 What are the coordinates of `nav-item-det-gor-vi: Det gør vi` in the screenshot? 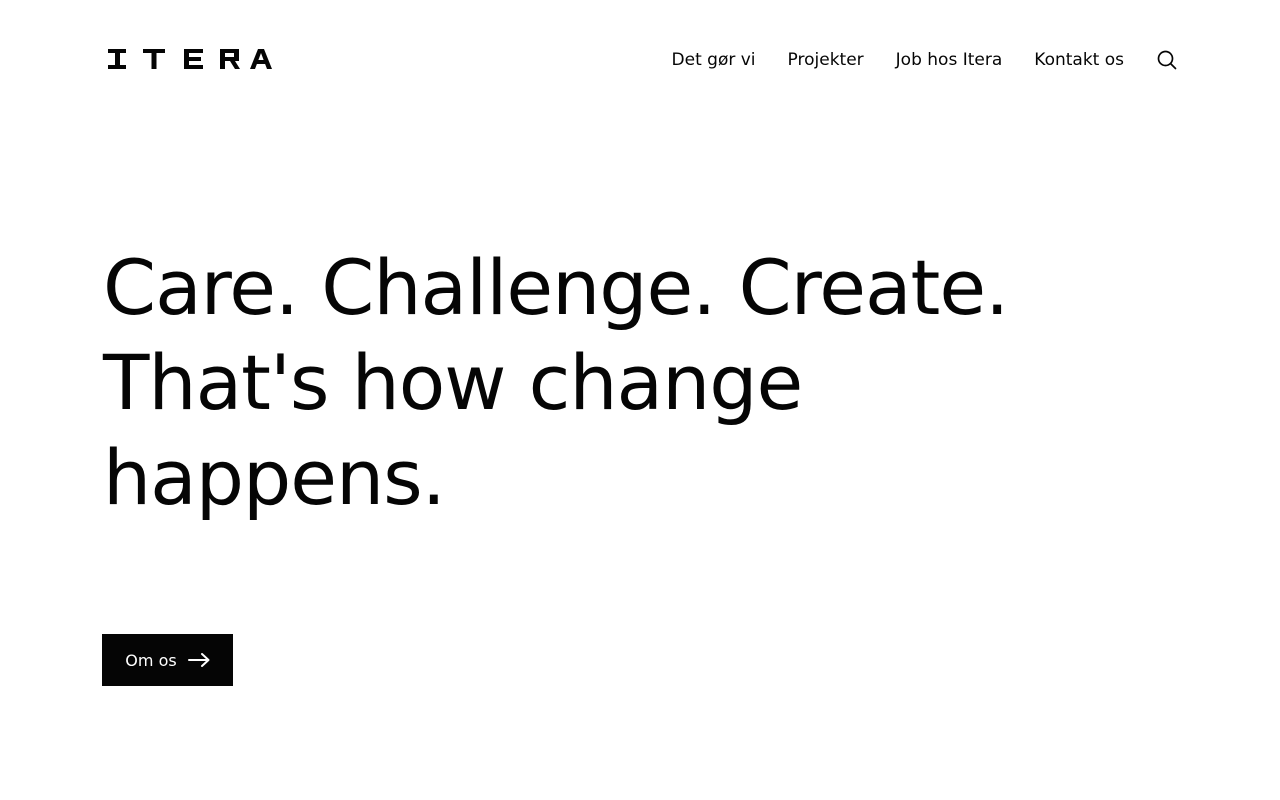 It's located at (714, 60).